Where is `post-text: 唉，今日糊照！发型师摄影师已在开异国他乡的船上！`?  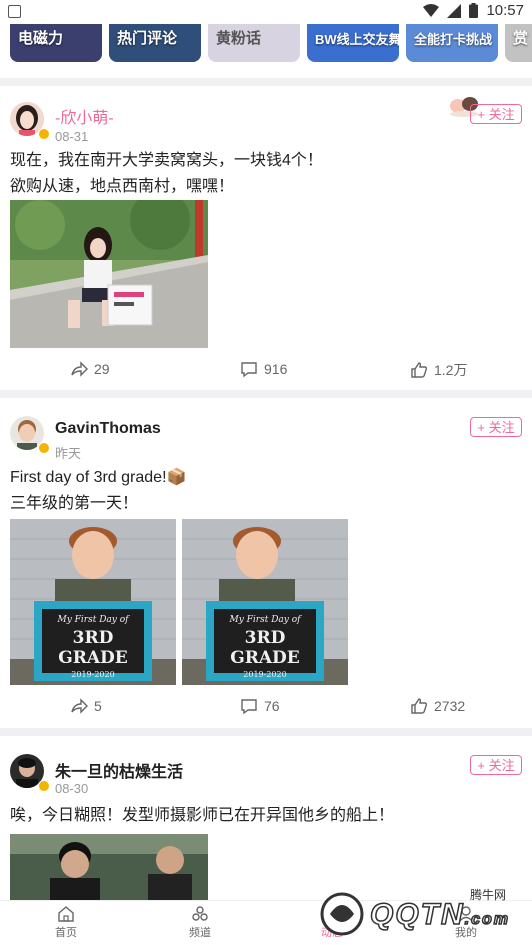 post-text: 唉，今日糊照！发型师摄影师已在开异国他乡的船上！ is located at coordinates (202, 816).